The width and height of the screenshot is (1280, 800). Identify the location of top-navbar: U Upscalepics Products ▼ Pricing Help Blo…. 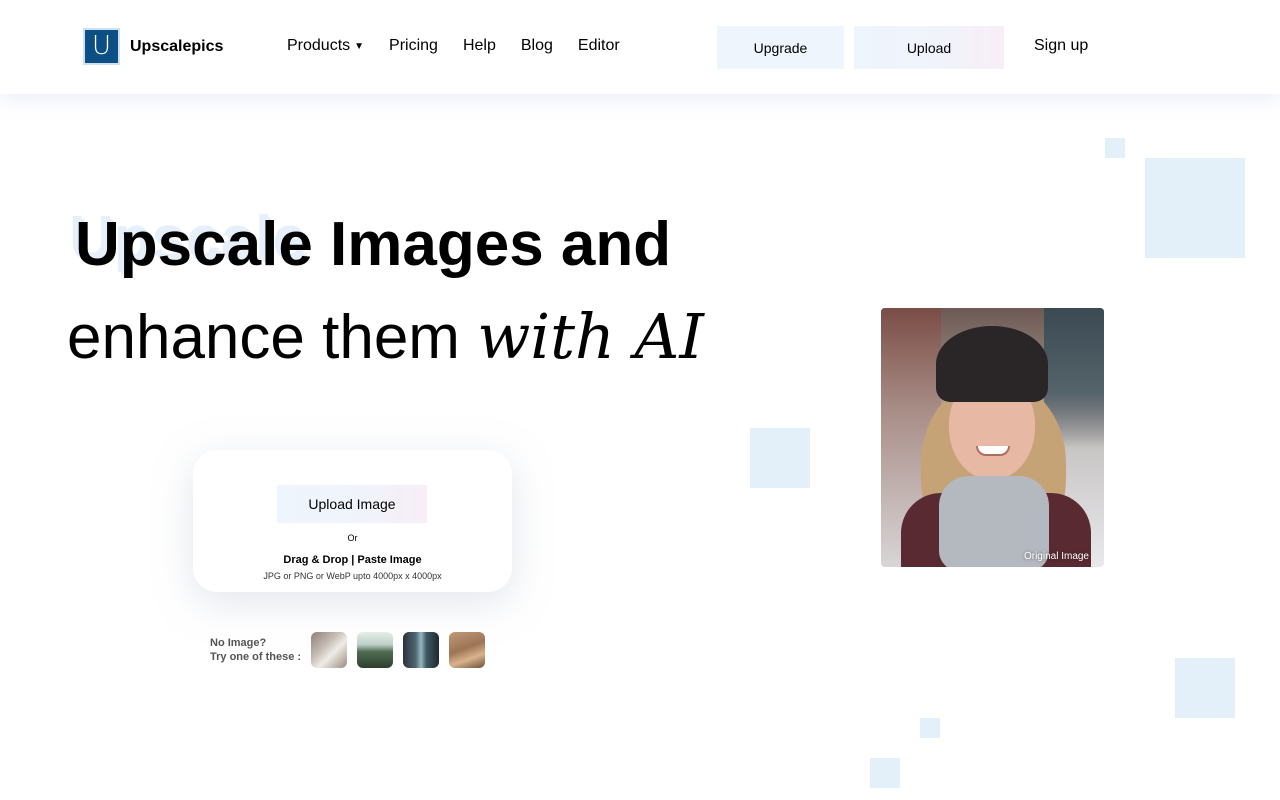
(640, 47).